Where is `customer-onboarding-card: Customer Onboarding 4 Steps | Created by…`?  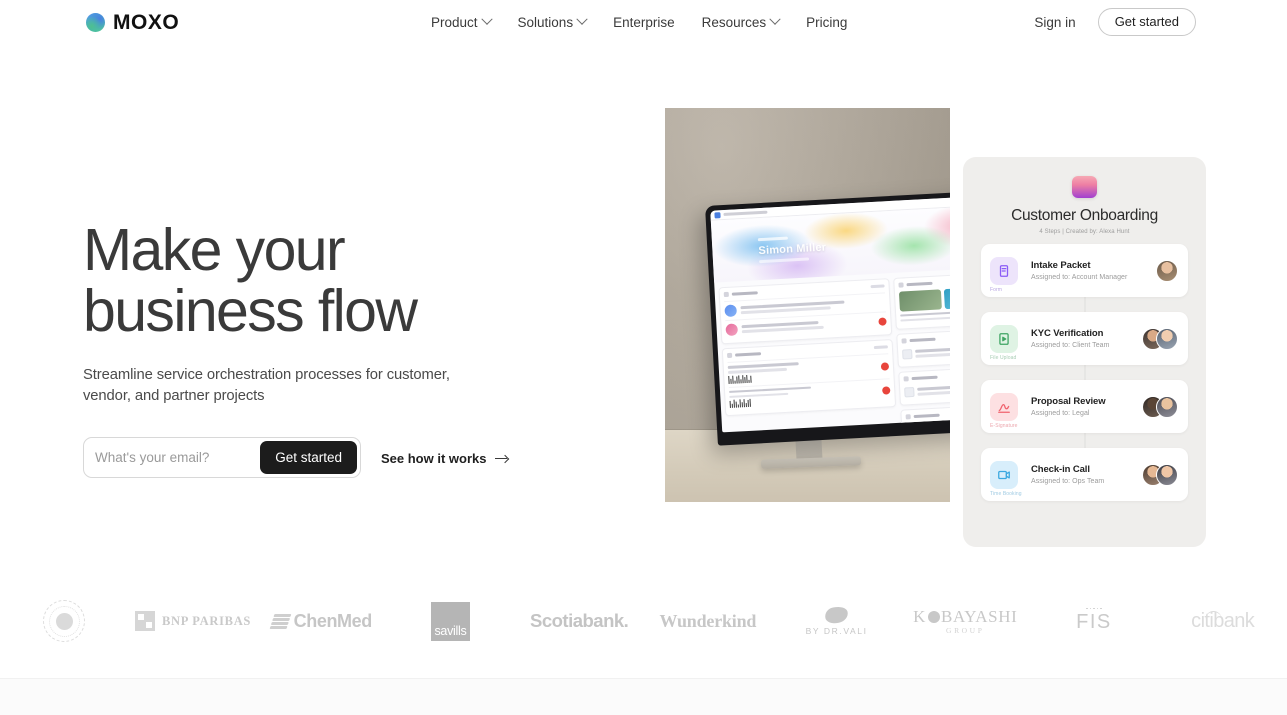 customer-onboarding-card: Customer Onboarding 4 Steps | Created by… is located at coordinates (1084, 352).